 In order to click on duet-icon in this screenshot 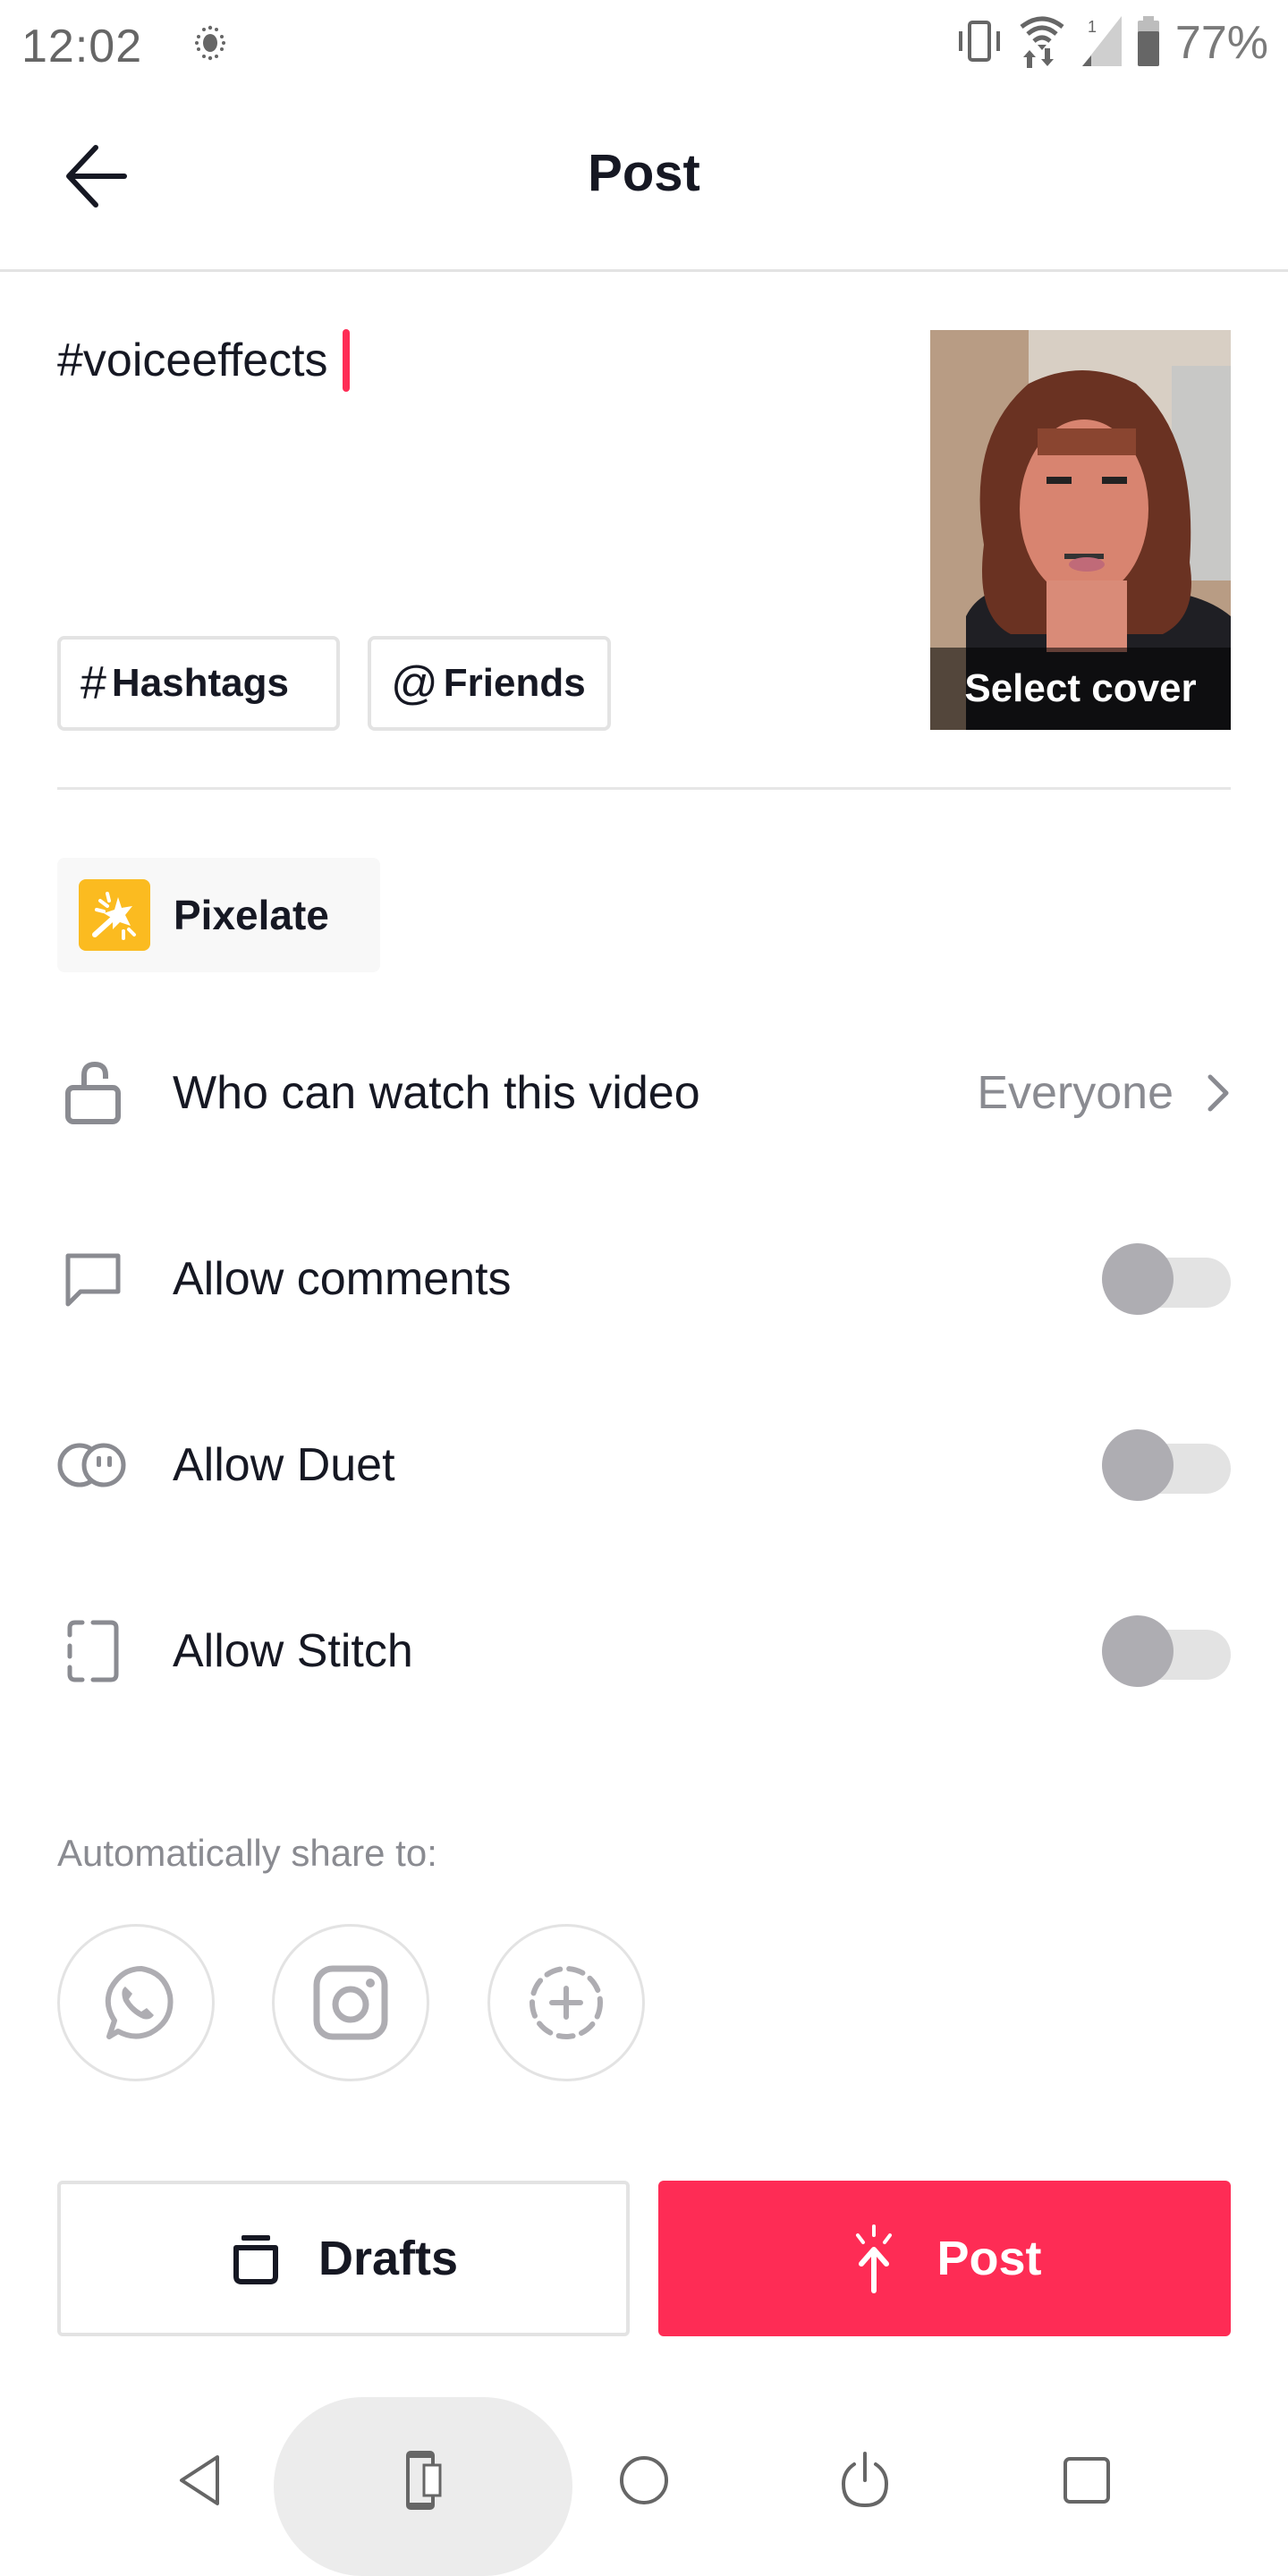, I will do `click(93, 1465)`.